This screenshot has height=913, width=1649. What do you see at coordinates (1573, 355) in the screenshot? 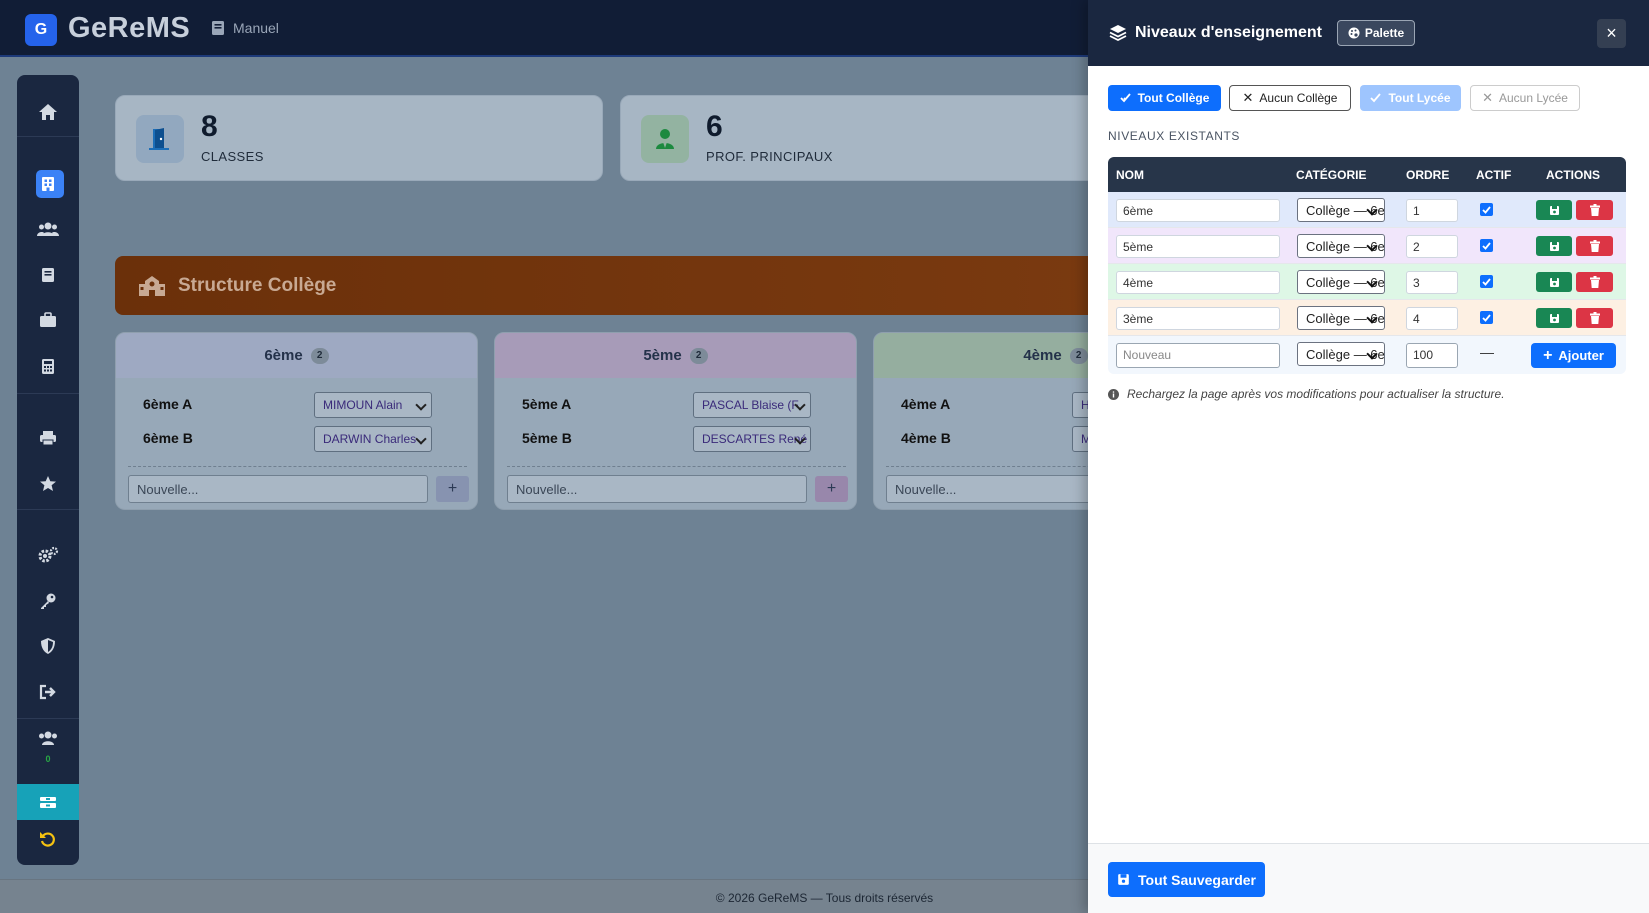
I see `add-level-button: + Ajouter` at bounding box center [1573, 355].